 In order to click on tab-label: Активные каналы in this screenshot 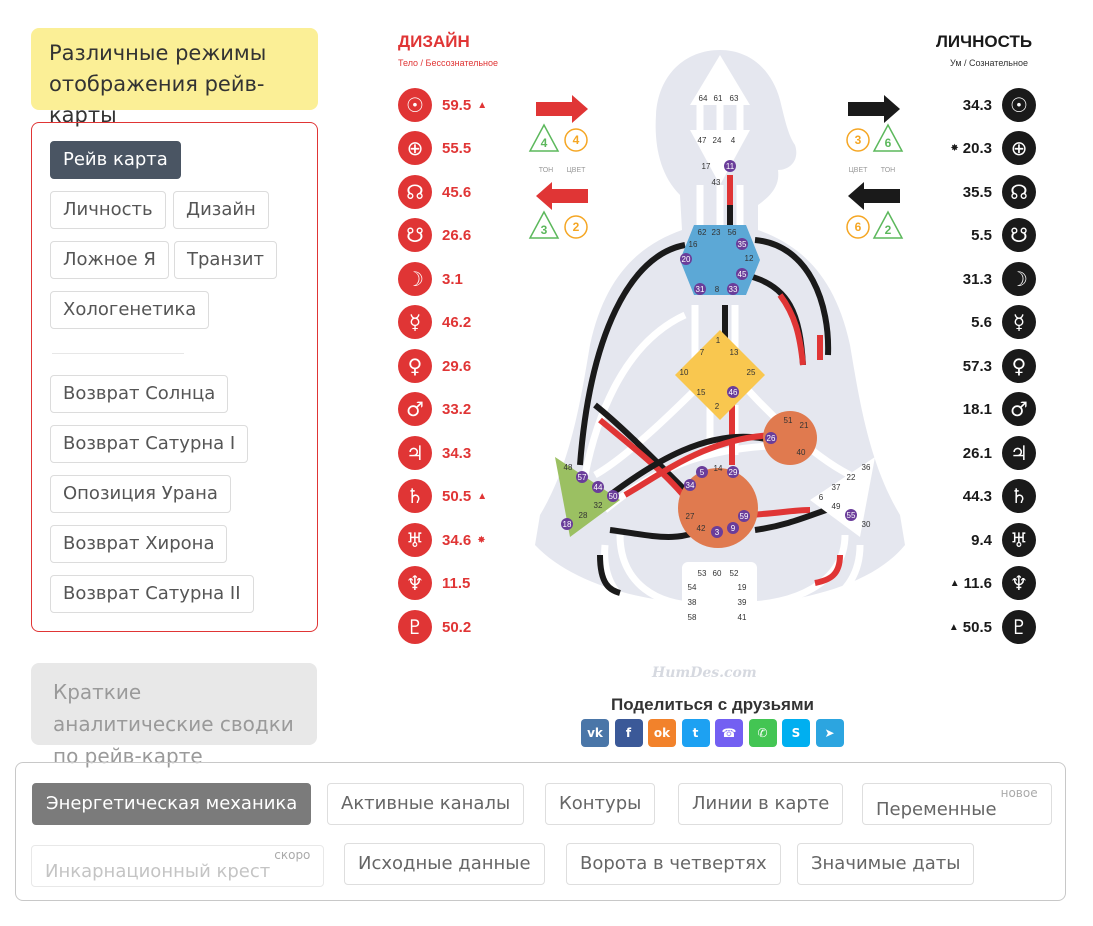, I will do `click(426, 803)`.